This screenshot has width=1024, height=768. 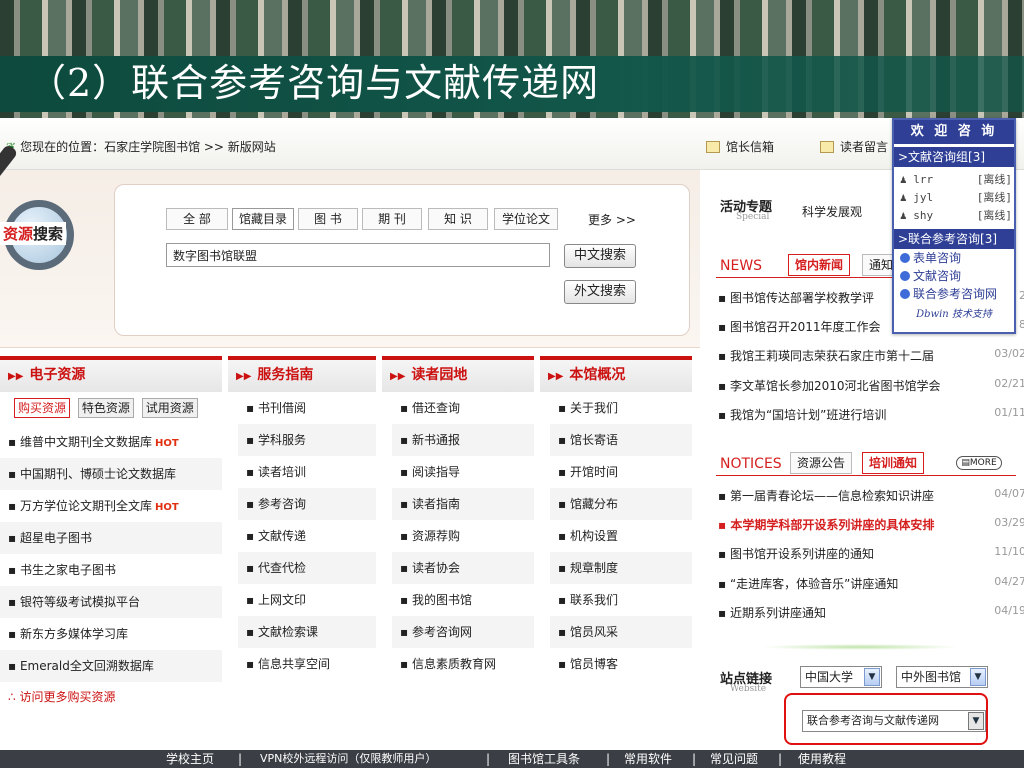 What do you see at coordinates (621, 536) in the screenshot?
I see `list-item: ▪ 机构设置` at bounding box center [621, 536].